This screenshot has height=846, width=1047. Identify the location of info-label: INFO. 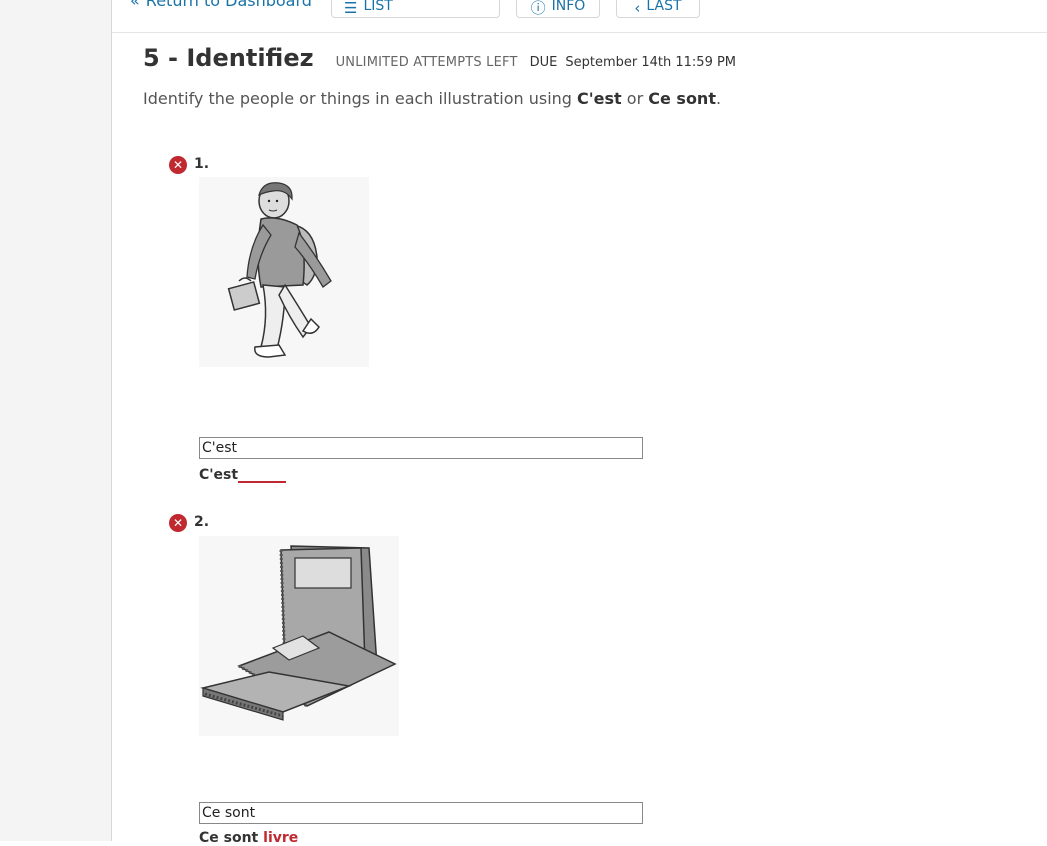
(568, 7).